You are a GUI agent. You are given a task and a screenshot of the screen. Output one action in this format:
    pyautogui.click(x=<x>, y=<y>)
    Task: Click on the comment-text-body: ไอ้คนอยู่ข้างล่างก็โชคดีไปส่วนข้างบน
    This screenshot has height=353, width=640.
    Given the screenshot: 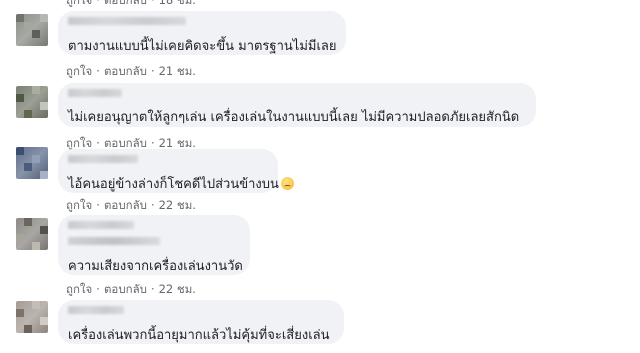 What is the action you would take?
    pyautogui.click(x=173, y=184)
    